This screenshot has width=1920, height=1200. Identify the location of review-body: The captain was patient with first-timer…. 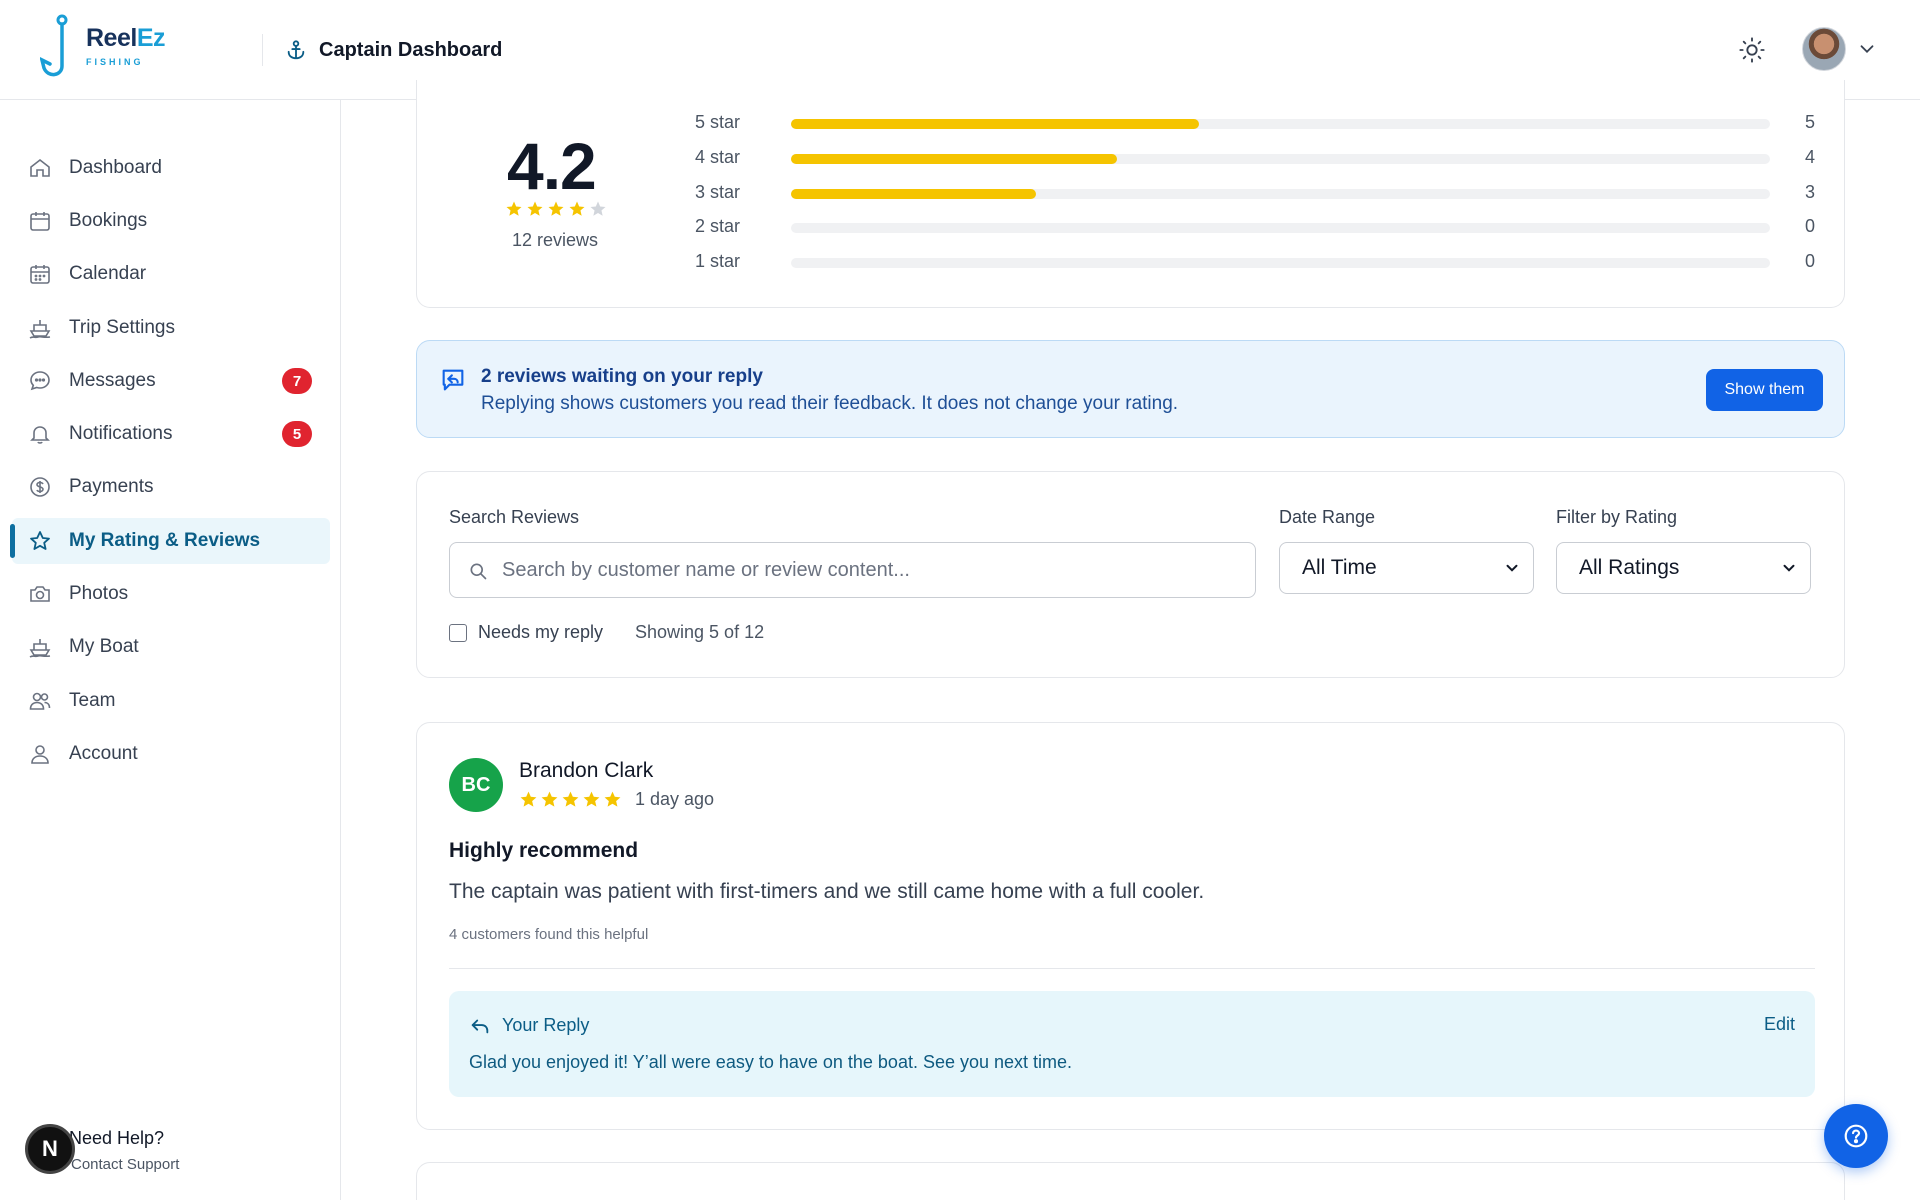
(827, 891).